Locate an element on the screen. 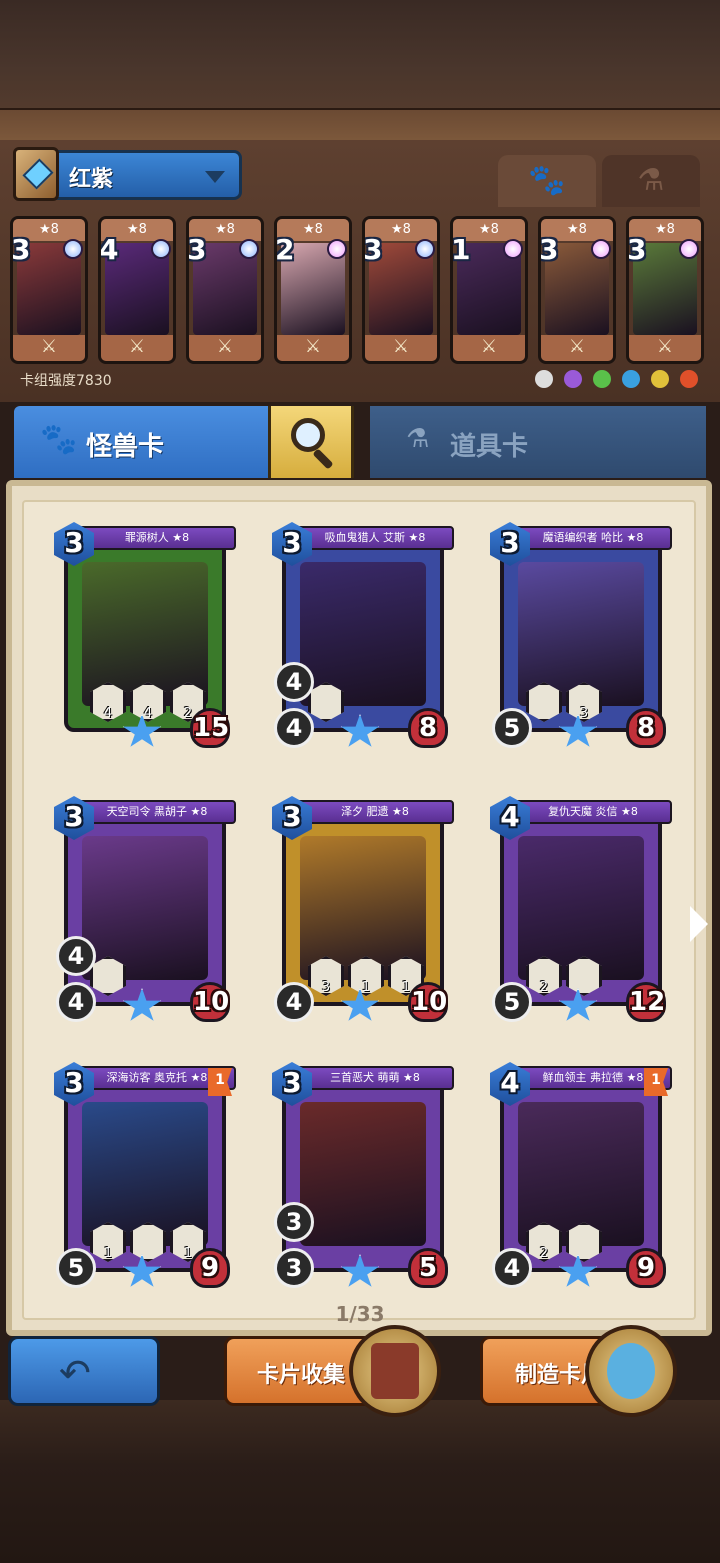 The width and height of the screenshot is (720, 1563). search-icon is located at coordinates (308, 435).